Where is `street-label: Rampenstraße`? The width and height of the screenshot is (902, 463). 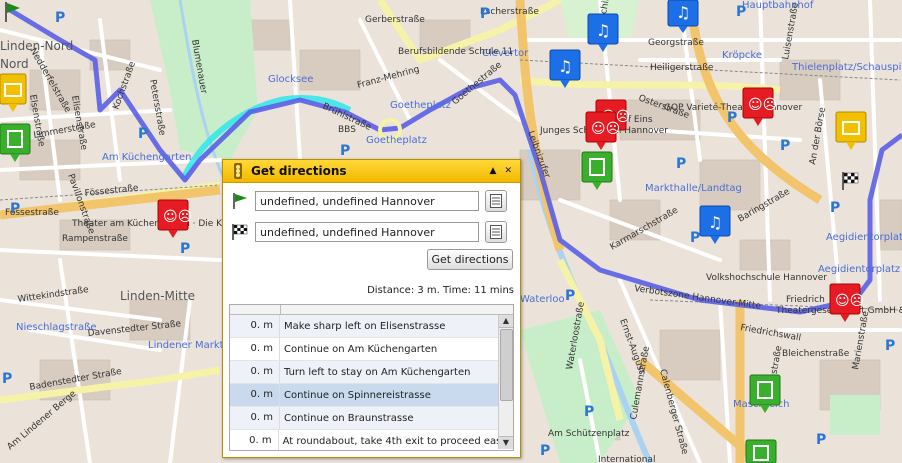 street-label: Rampenstraße is located at coordinates (95, 239).